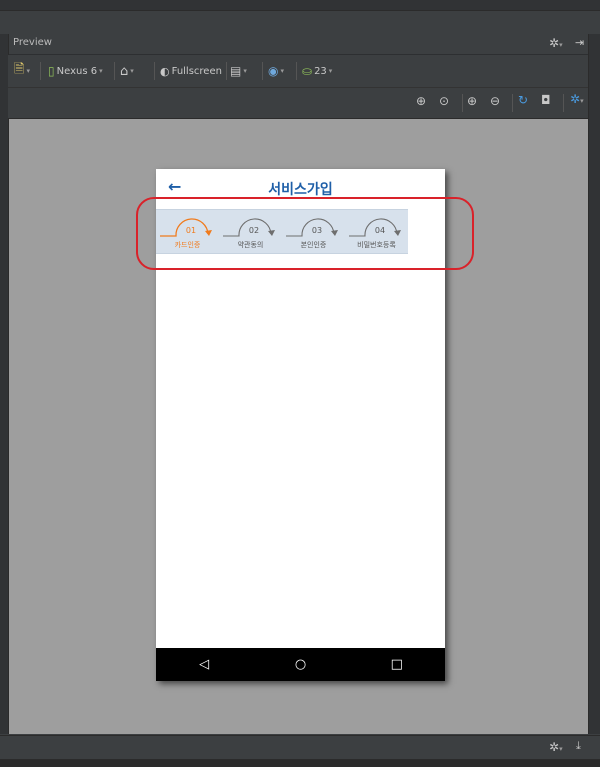 The image size is (600, 767). What do you see at coordinates (556, 43) in the screenshot?
I see `panel-settings-icon: ✲▾` at bounding box center [556, 43].